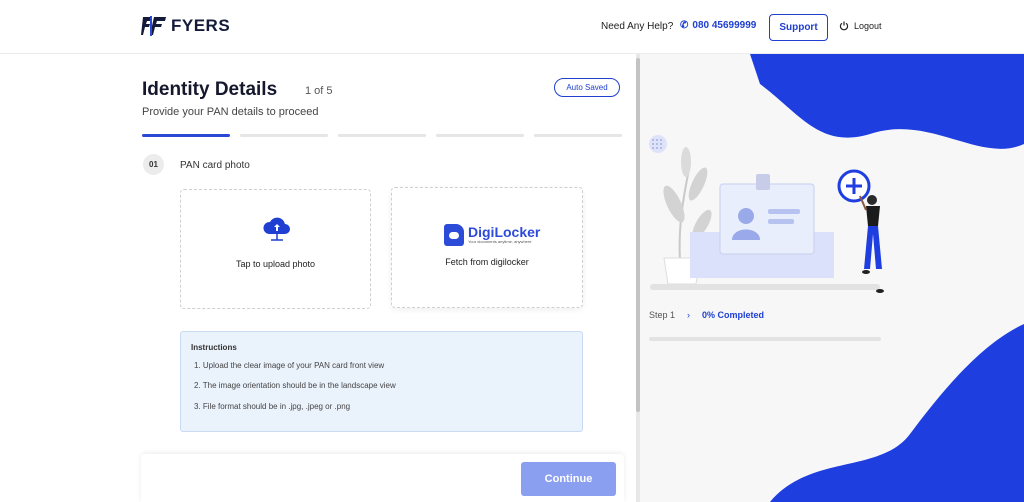  I want to click on logo-text: FYERS, so click(201, 25).